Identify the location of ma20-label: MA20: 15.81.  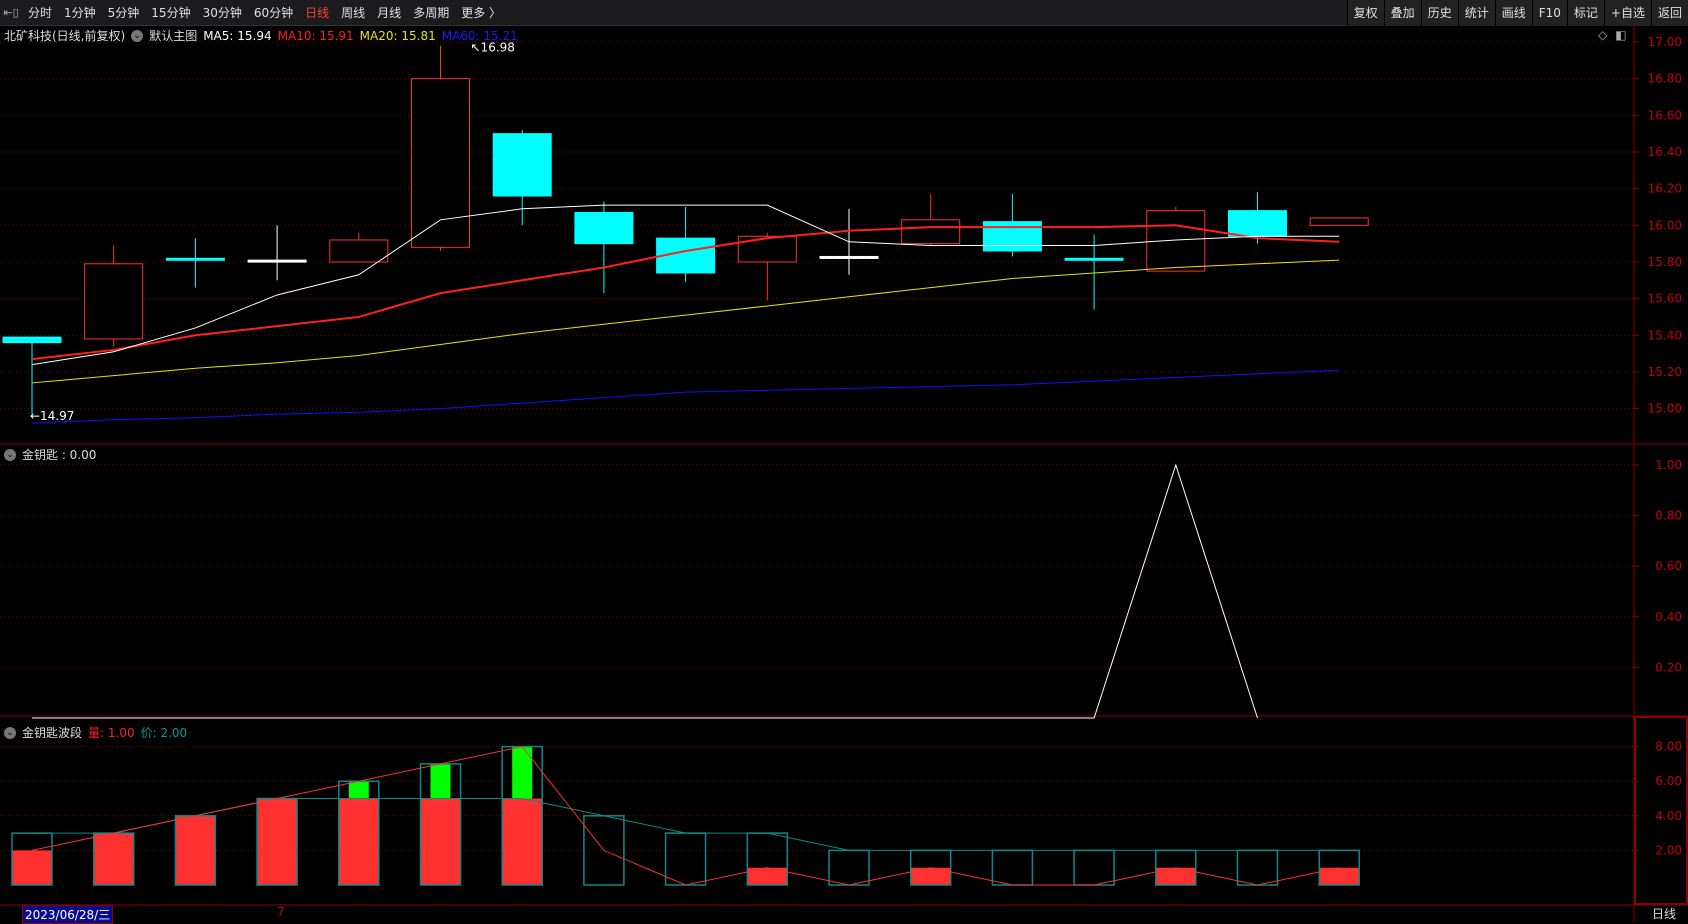
(397, 35).